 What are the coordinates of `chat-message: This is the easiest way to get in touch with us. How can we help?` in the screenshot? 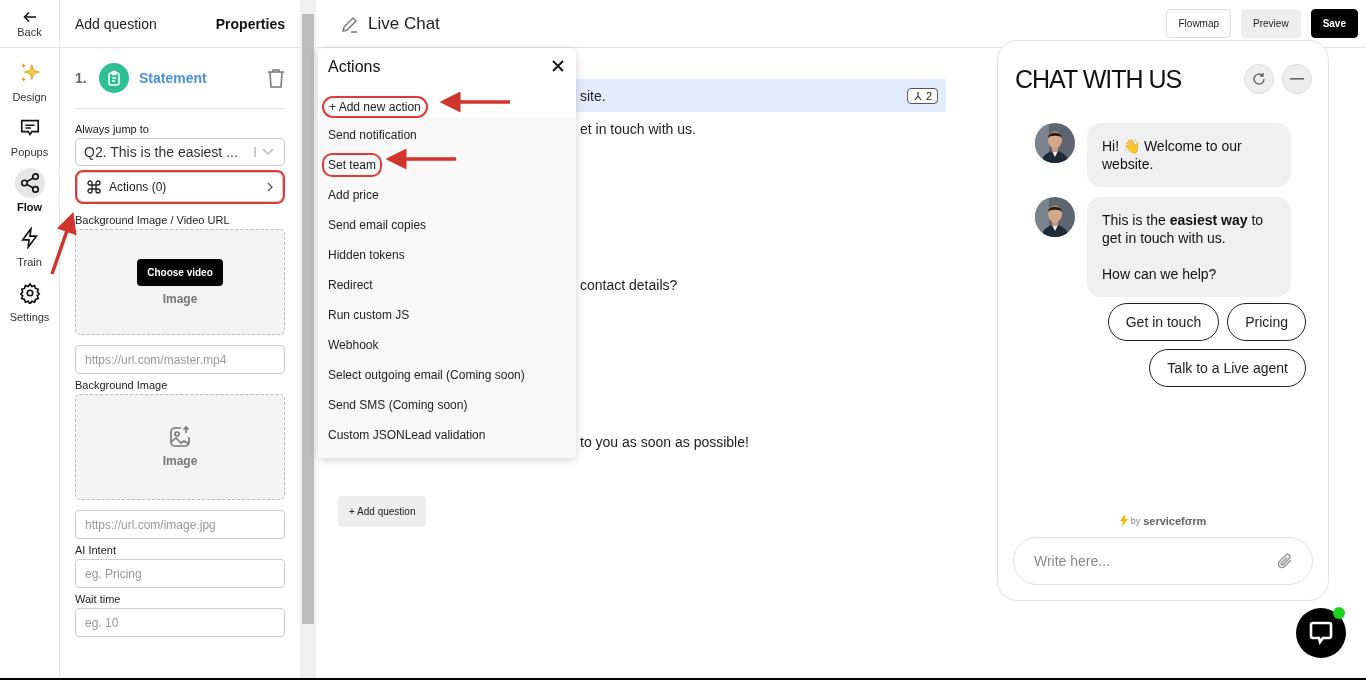 It's located at (1189, 247).